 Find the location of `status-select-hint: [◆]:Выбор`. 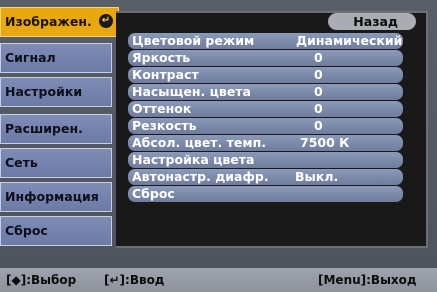

status-select-hint: [◆]:Выбор is located at coordinates (41, 280).